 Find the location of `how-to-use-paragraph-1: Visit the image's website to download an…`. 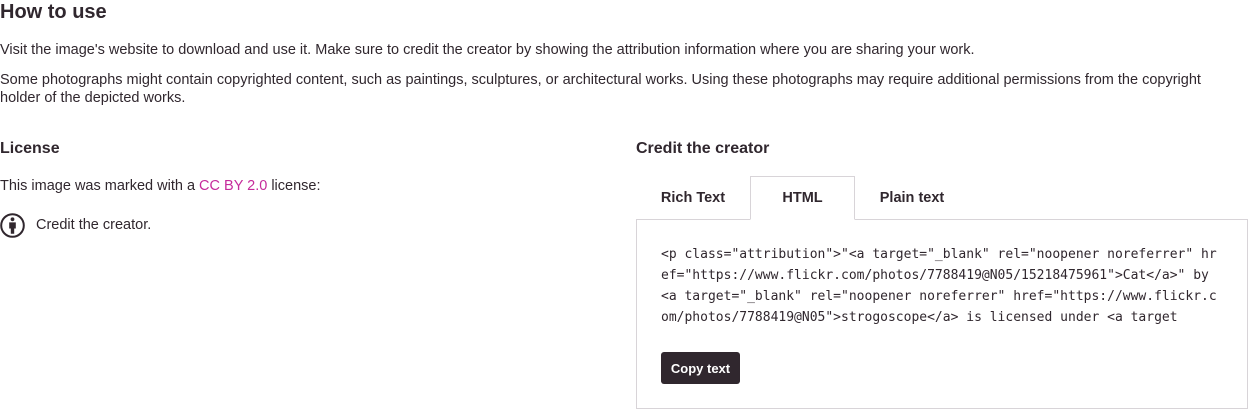

how-to-use-paragraph-1: Visit the image's website to download an… is located at coordinates (487, 50).